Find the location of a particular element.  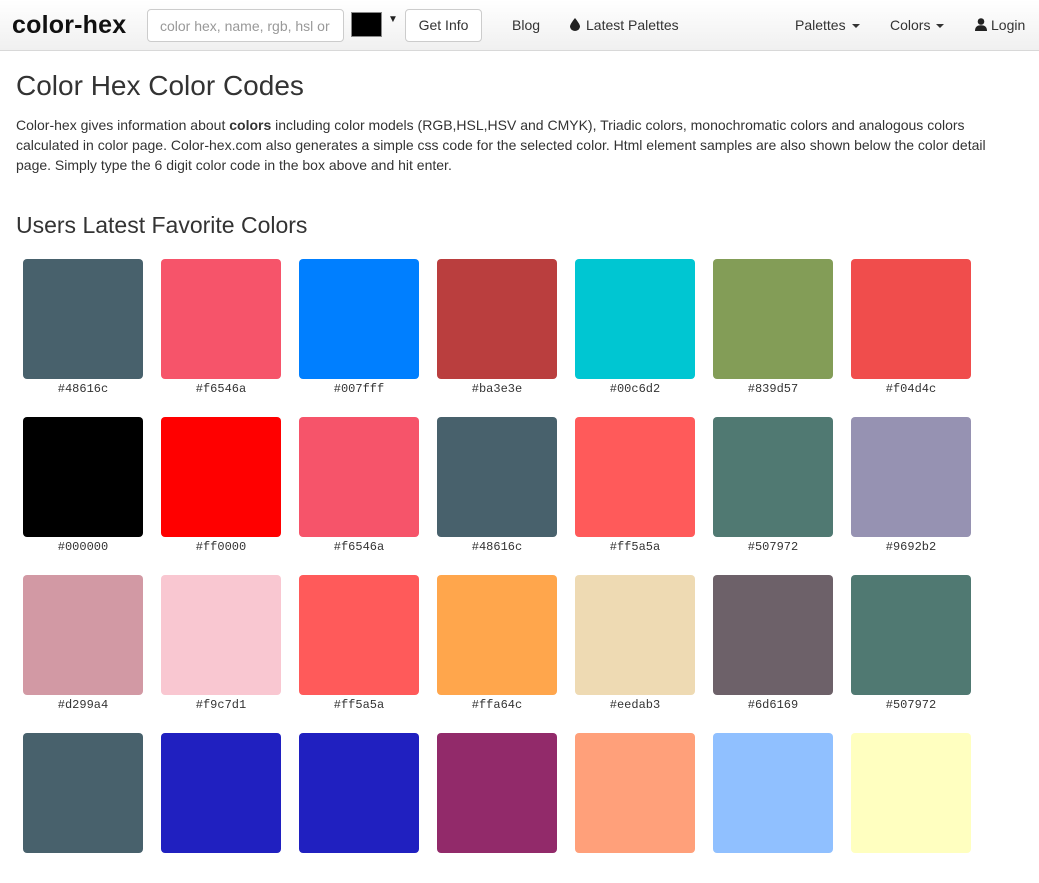

nav-blog: Blog is located at coordinates (526, 25).